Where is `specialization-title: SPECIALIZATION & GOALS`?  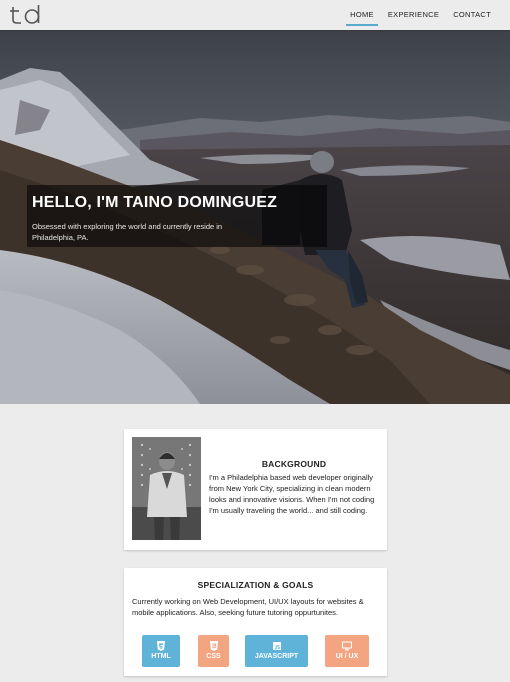
specialization-title: SPECIALIZATION & GOALS is located at coordinates (255, 585).